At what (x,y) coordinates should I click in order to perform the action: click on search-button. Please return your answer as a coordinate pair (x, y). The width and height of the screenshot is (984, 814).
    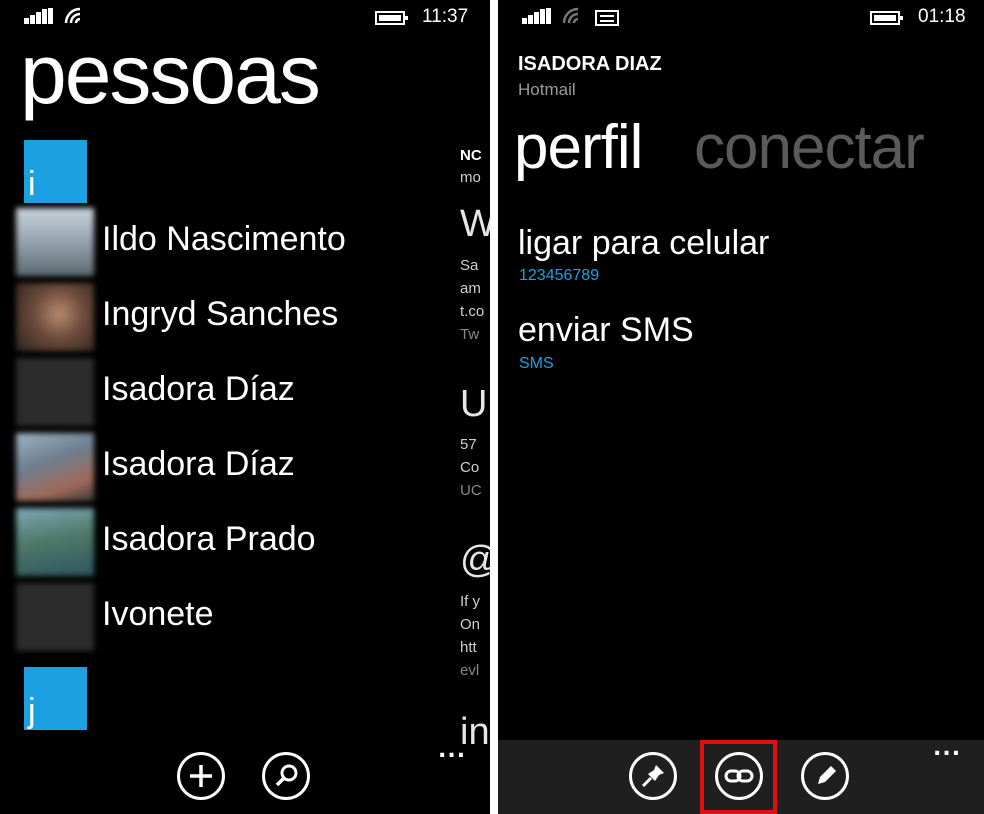
    Looking at the image, I should click on (286, 776).